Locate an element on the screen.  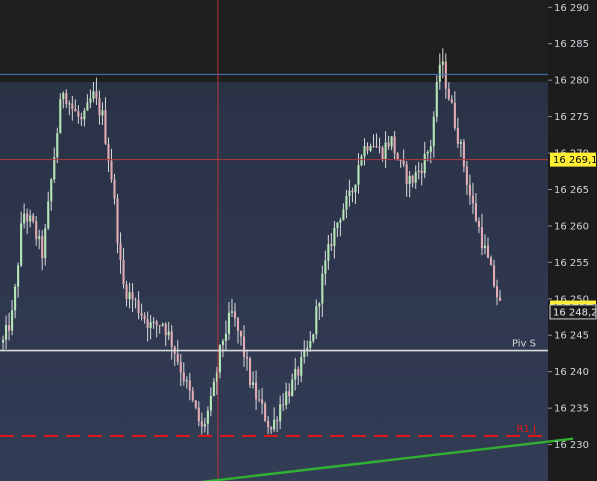
y-tick-label: 16 290 is located at coordinates (571, 8).